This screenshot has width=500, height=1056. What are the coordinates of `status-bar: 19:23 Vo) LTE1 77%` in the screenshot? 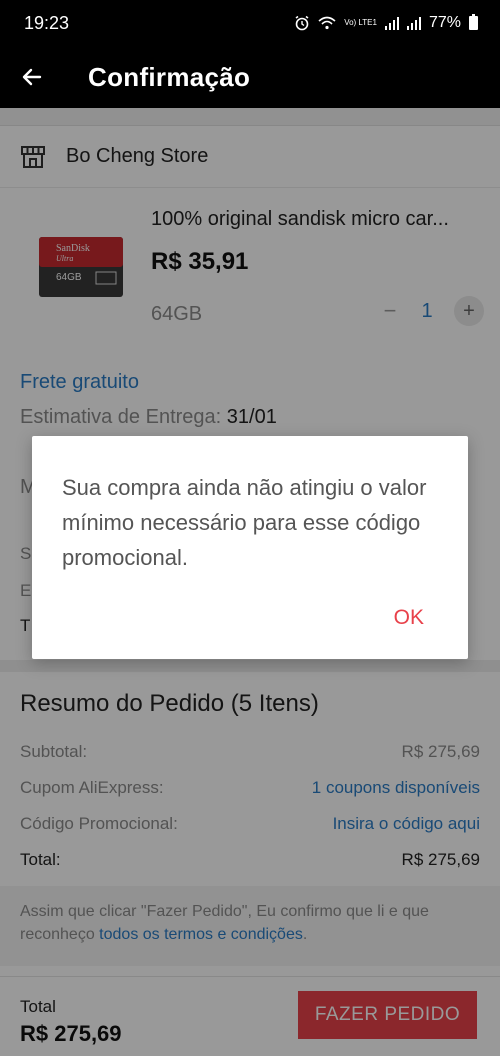 It's located at (250, 23).